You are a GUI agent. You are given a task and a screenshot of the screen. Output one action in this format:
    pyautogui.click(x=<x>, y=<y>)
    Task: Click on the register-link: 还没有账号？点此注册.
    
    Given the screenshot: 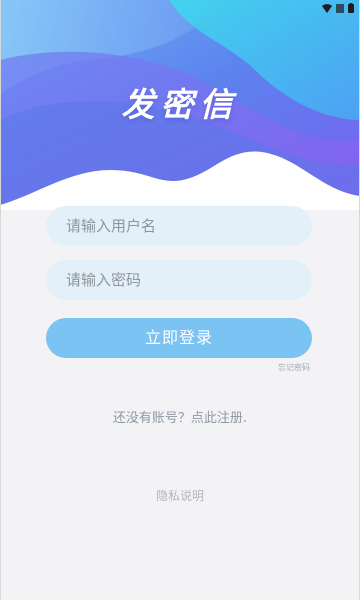 What is the action you would take?
    pyautogui.click(x=180, y=416)
    